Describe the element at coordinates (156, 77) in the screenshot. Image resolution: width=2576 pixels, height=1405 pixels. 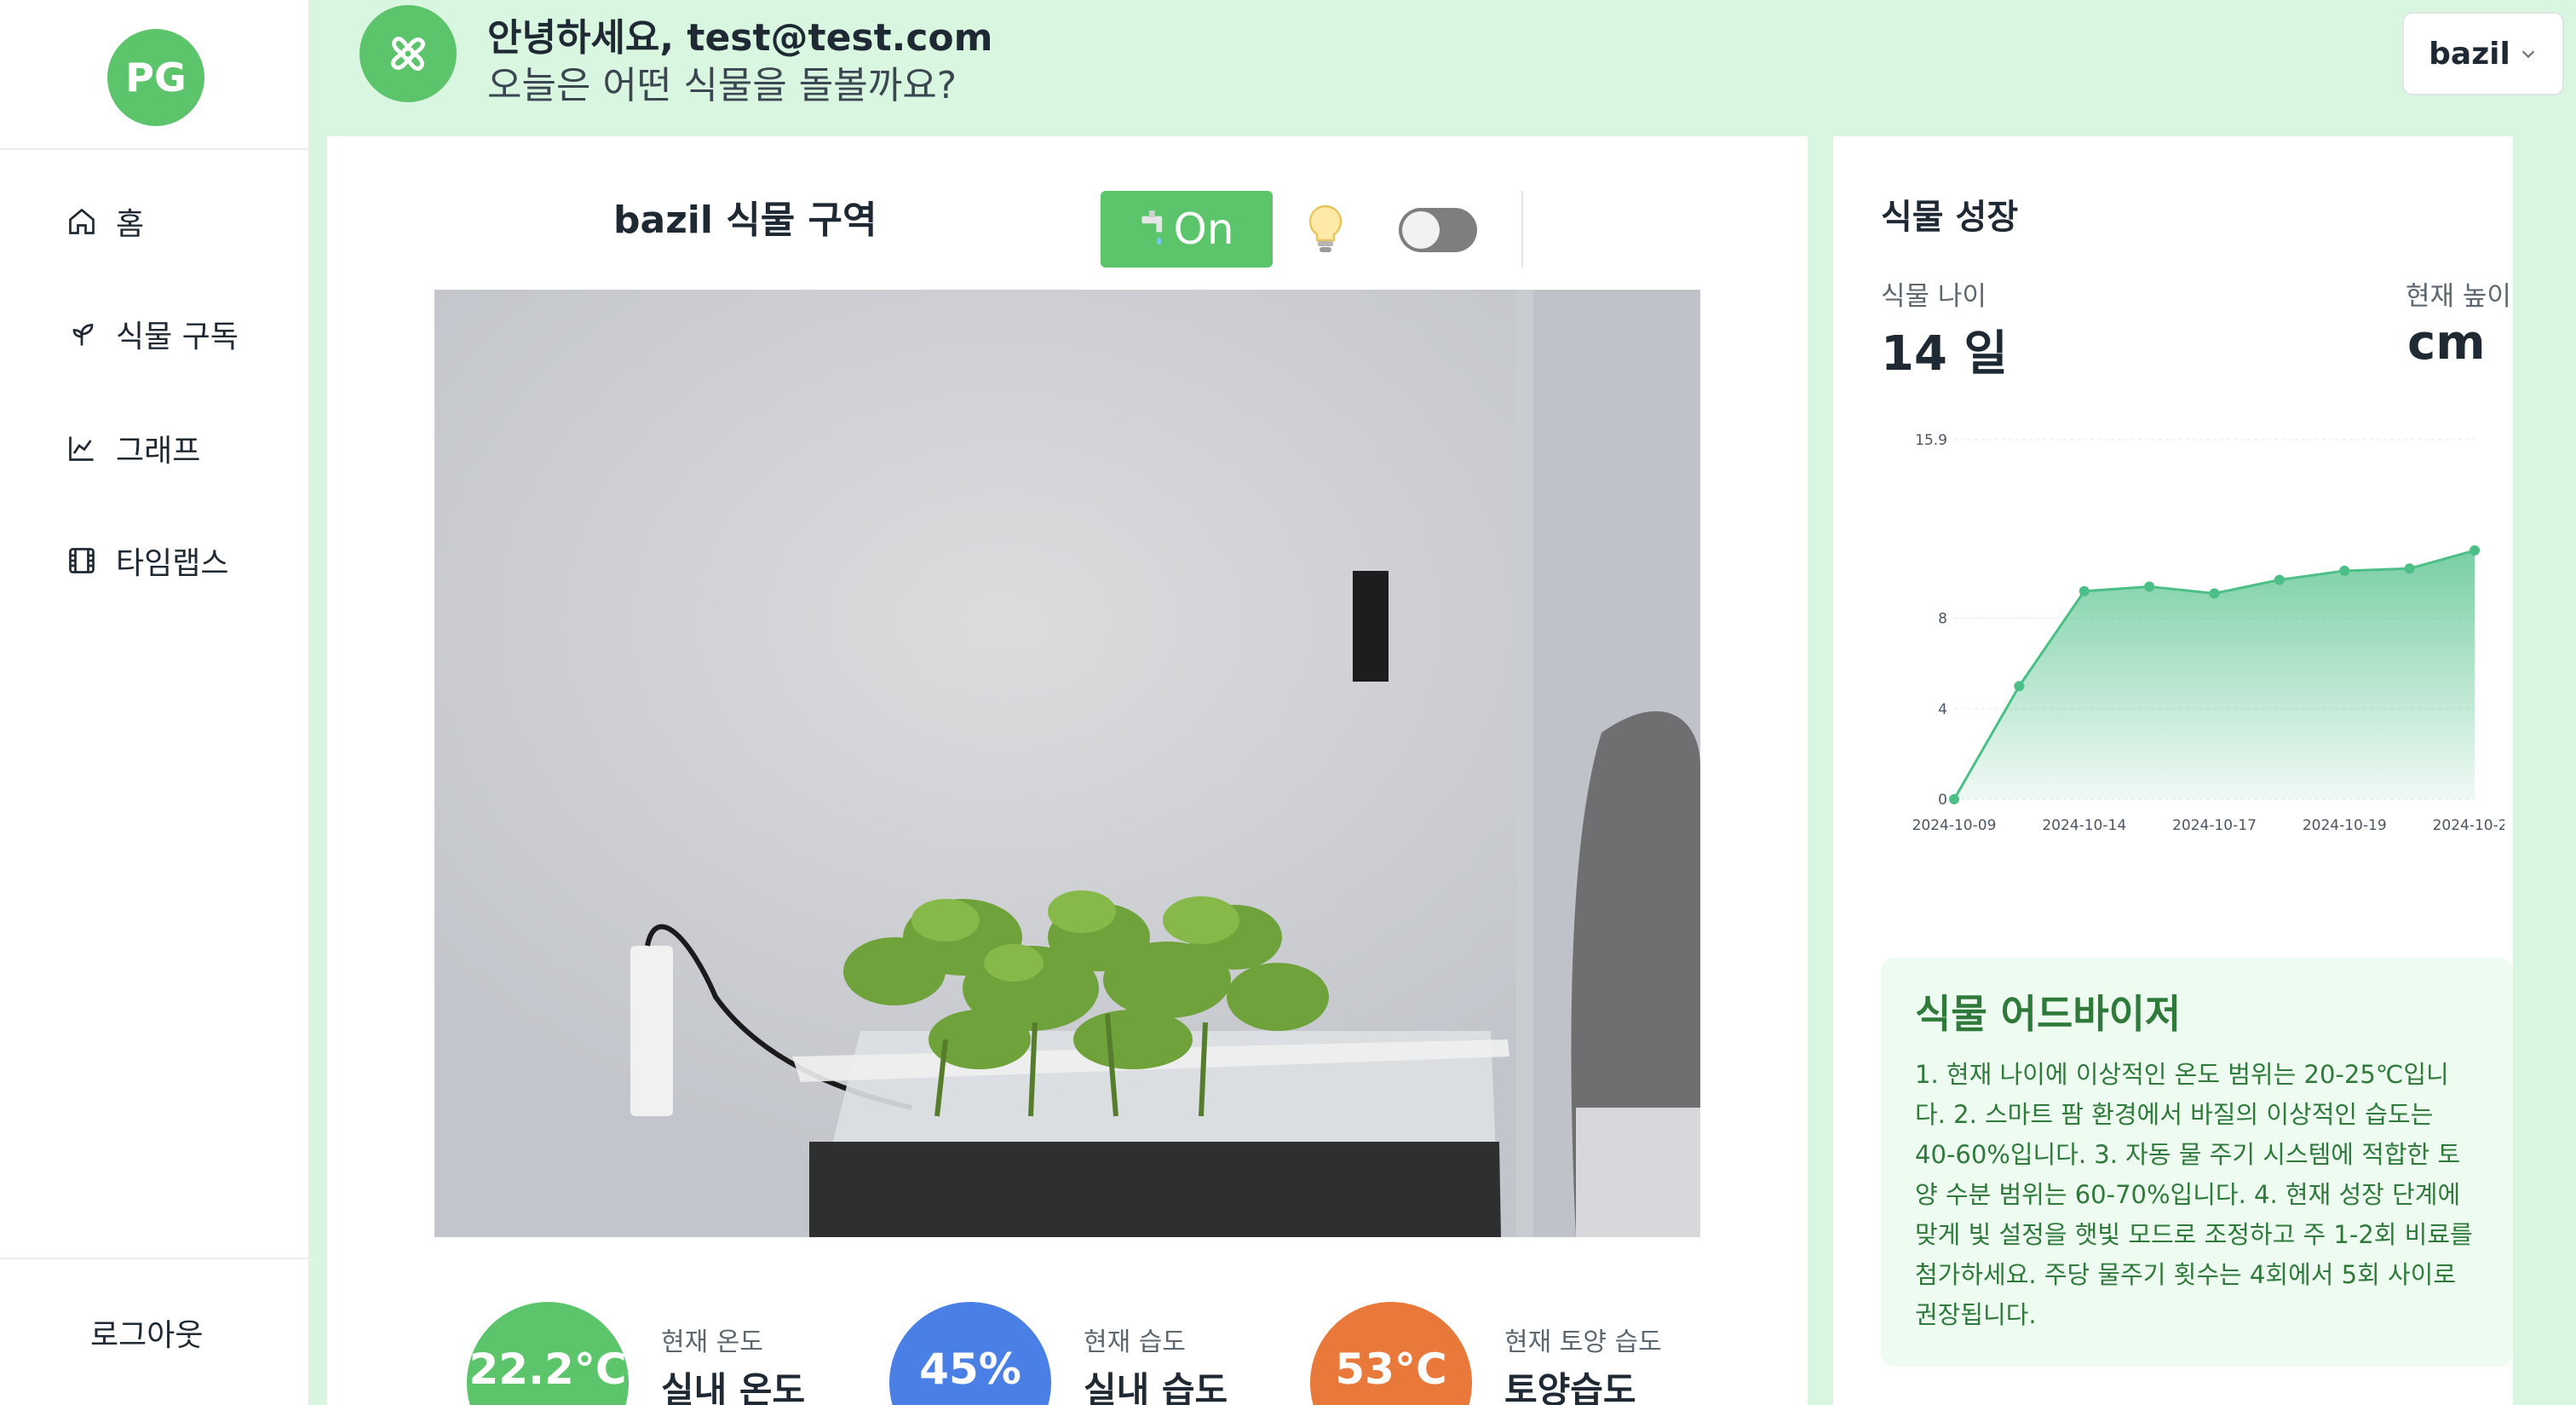
I see `app-logo: PG` at that location.